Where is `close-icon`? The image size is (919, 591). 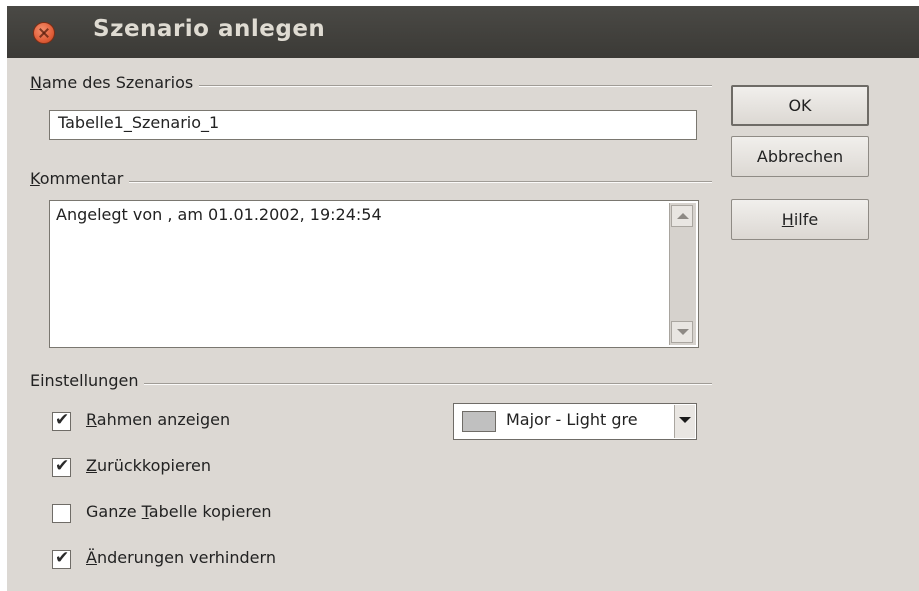
close-icon is located at coordinates (44, 33).